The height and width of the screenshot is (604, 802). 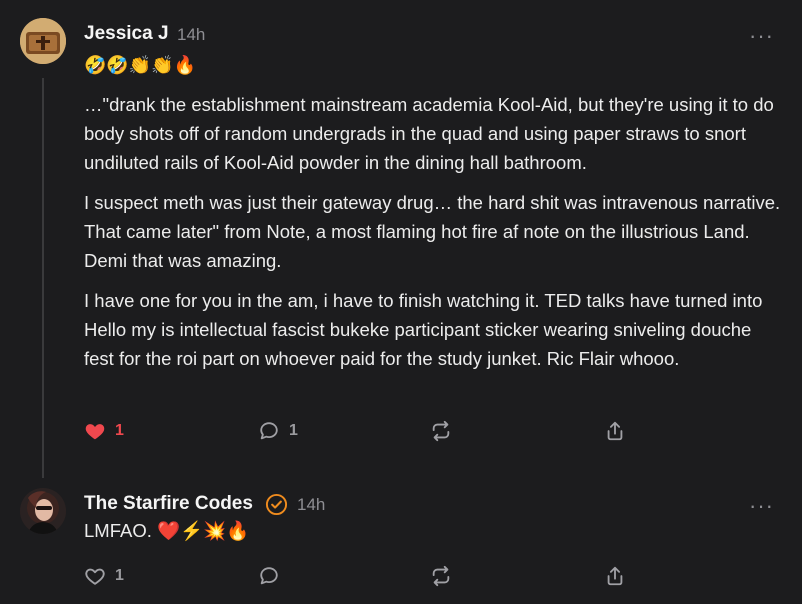 I want to click on reply-actions-bar: 1, so click(x=364, y=577).